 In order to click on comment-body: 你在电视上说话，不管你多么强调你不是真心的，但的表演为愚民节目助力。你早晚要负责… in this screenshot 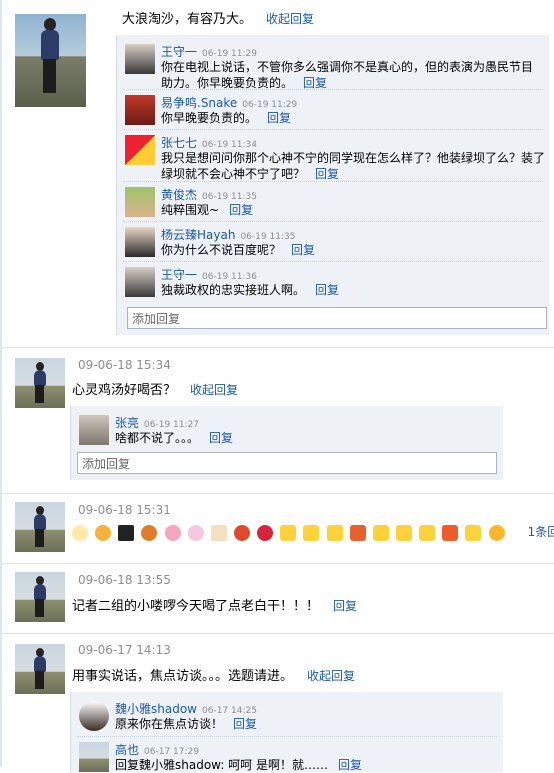, I will do `click(351, 75)`.